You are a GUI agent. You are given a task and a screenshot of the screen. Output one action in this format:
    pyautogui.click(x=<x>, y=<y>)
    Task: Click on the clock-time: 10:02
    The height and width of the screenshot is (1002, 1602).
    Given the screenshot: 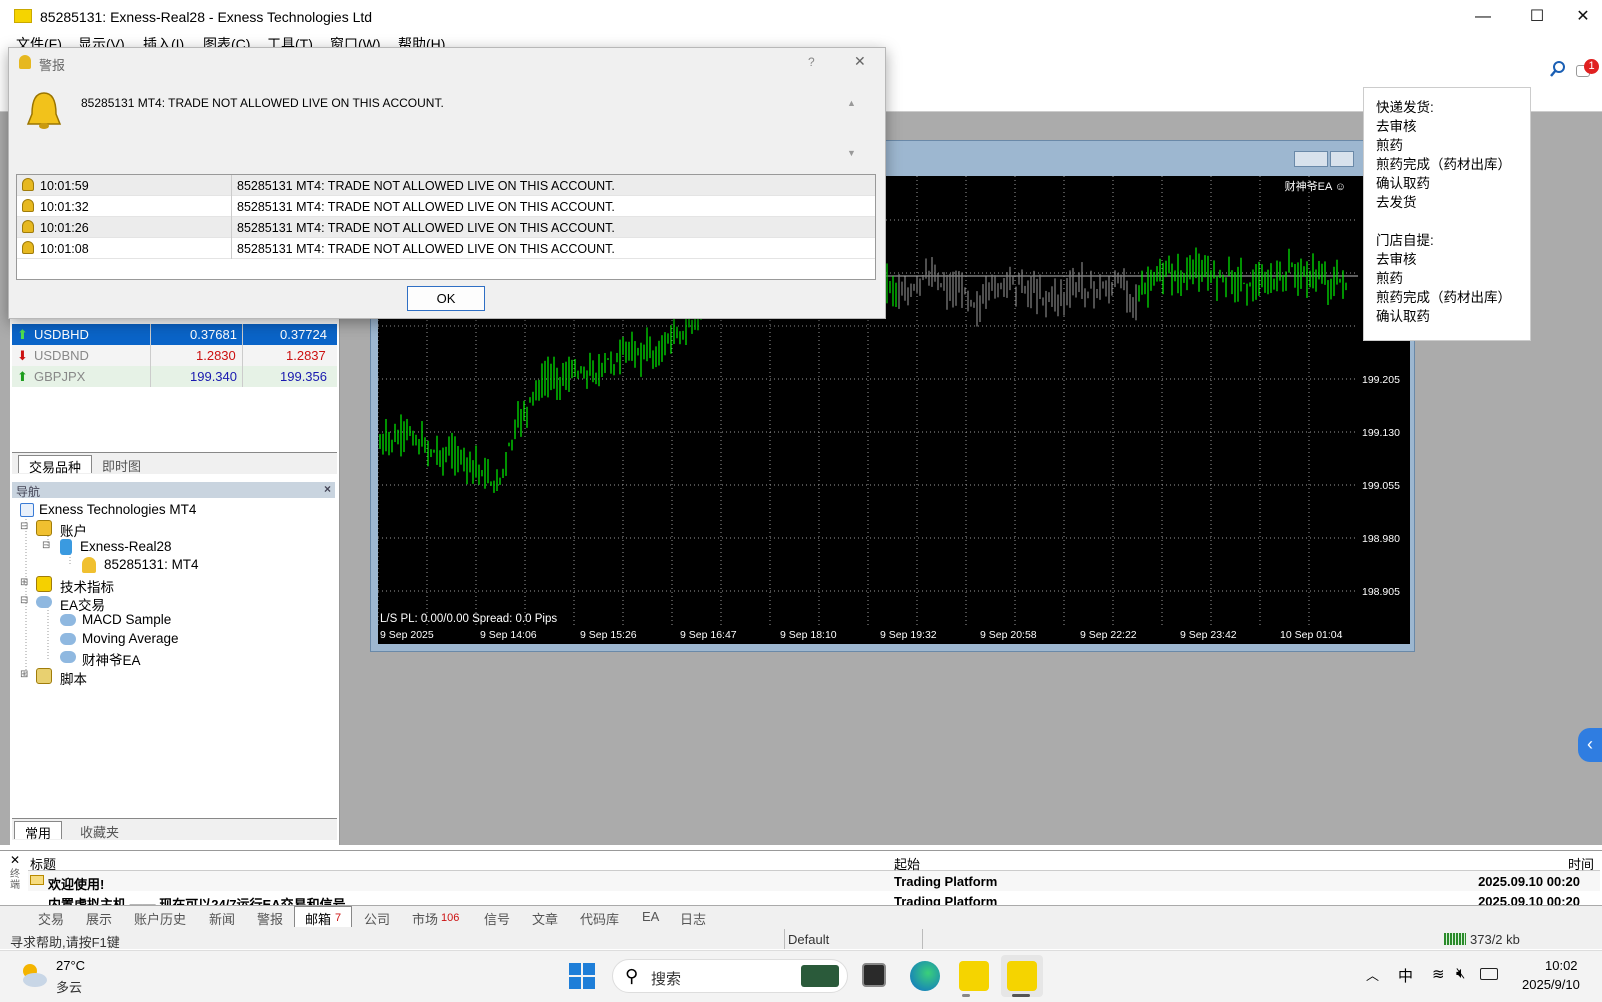 What is the action you would take?
    pyautogui.click(x=1561, y=965)
    